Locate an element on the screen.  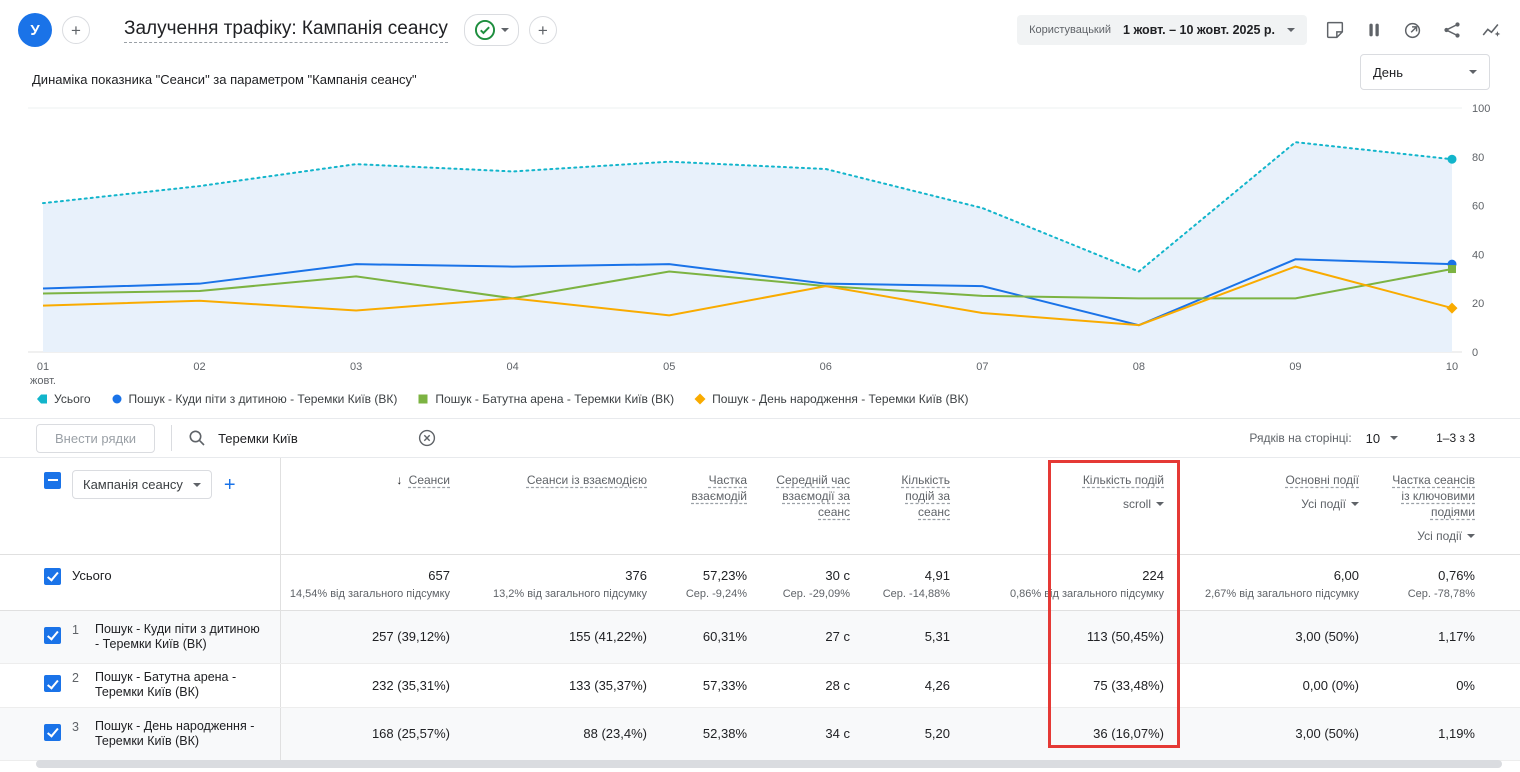
cell-key-event-rate: 1,19% is located at coordinates (1447, 734).